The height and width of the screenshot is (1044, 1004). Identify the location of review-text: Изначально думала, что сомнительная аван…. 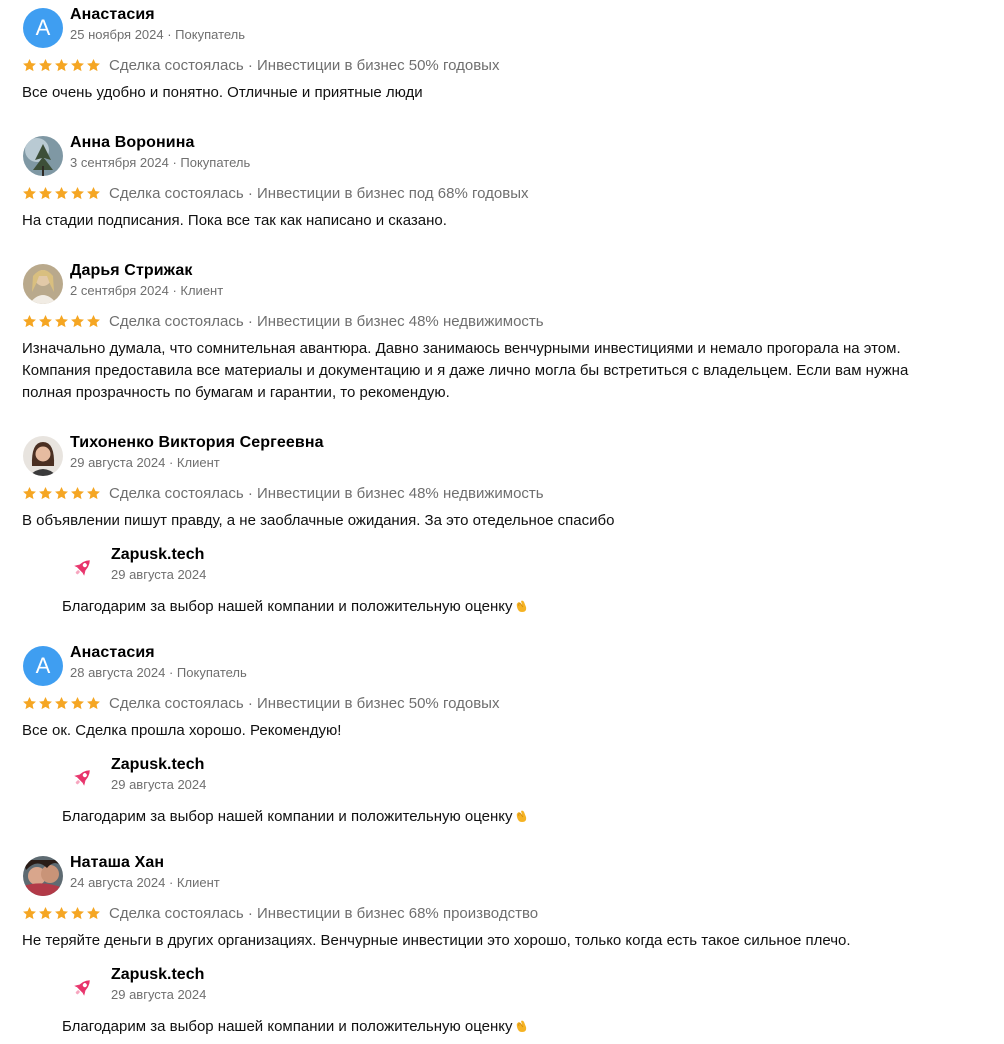
(465, 370).